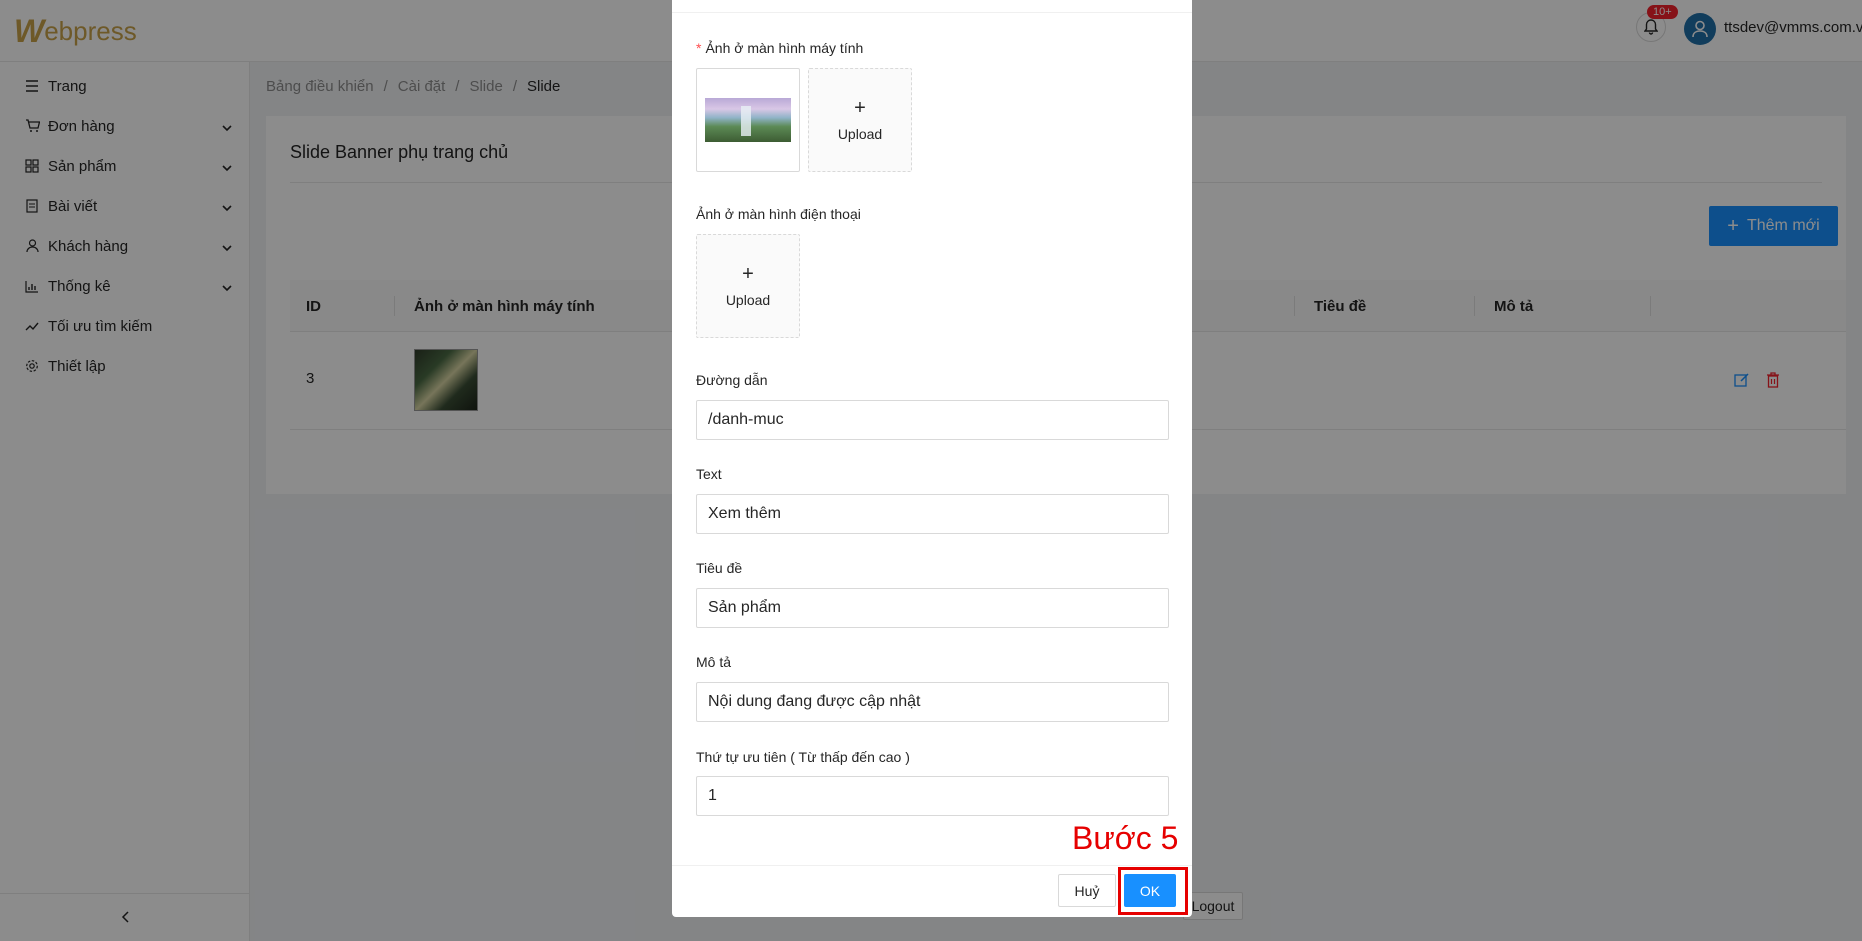 This screenshot has height=941, width=1862. Describe the element at coordinates (932, 702) in the screenshot. I see `description-input: Nội dung đang được cập nhật` at that location.